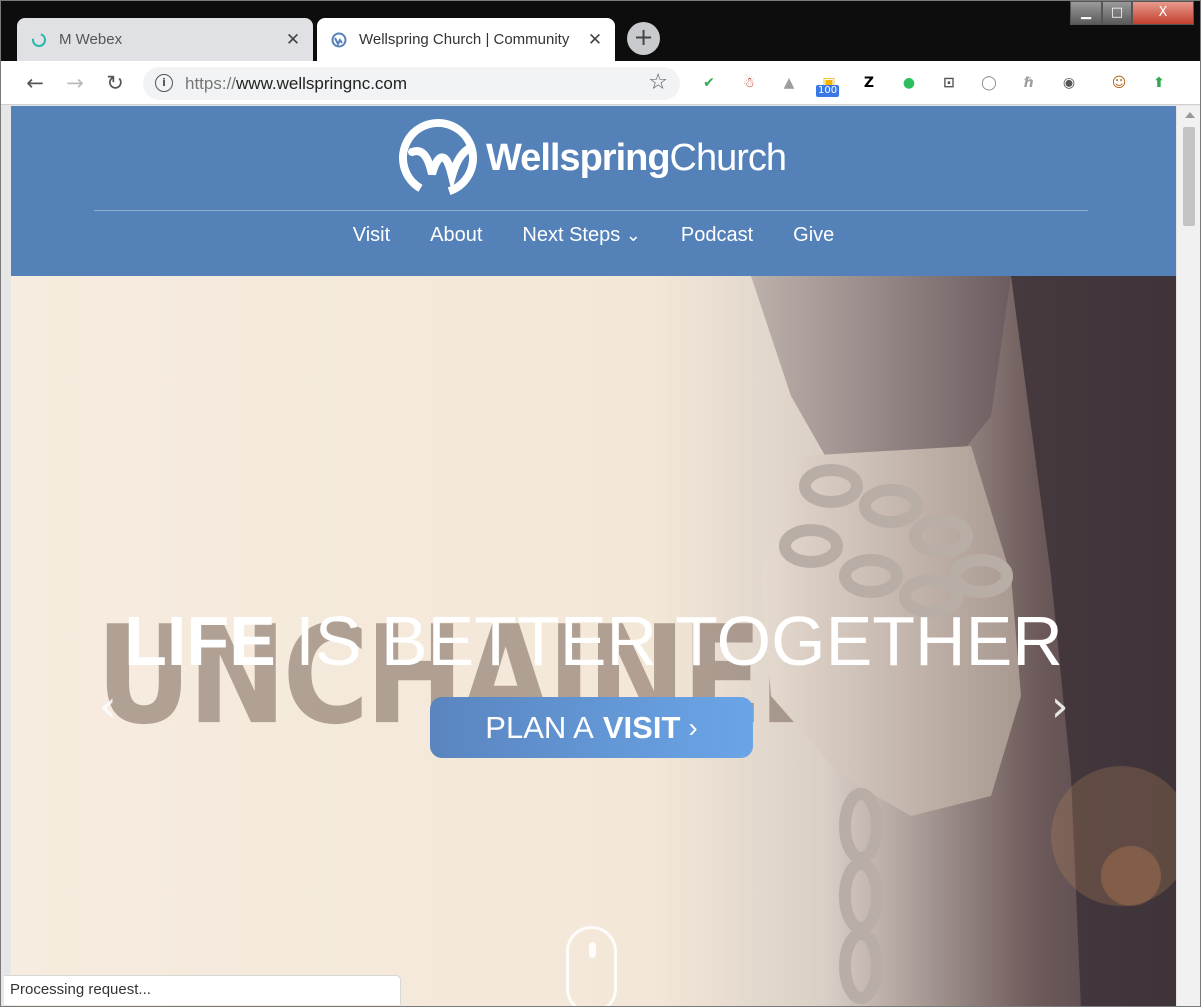  I want to click on santa-extension-icon: ☃, so click(749, 83).